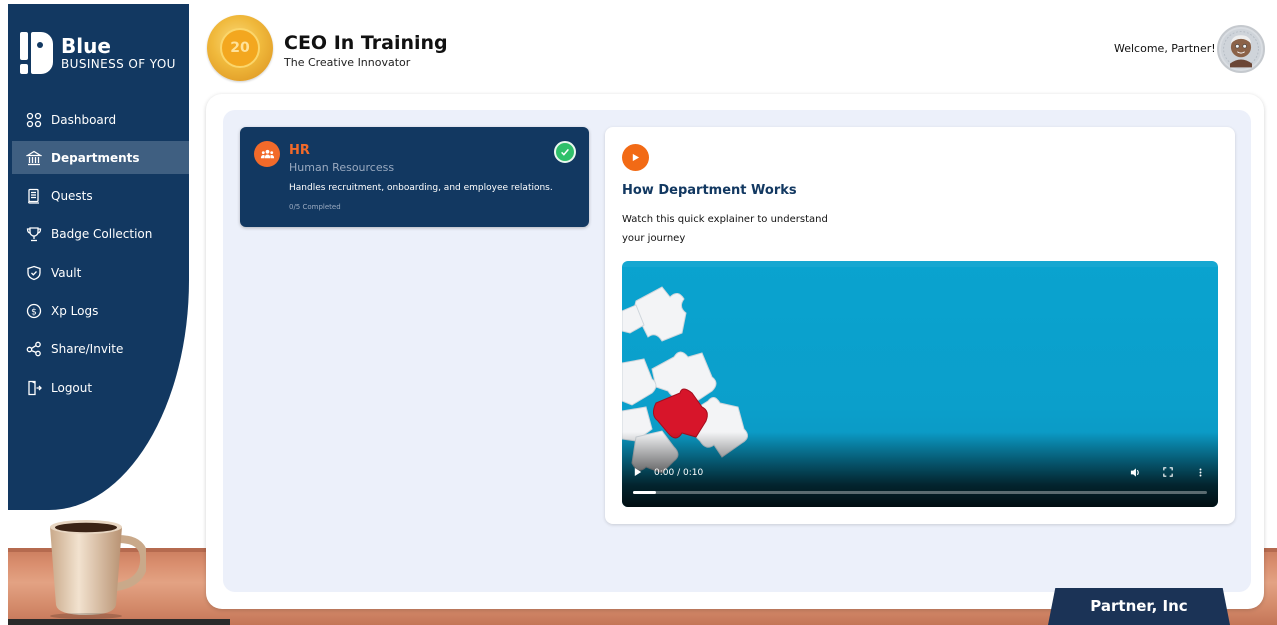 Image resolution: width=1277 pixels, height=625 pixels. What do you see at coordinates (34, 388) in the screenshot?
I see `logout-icon` at bounding box center [34, 388].